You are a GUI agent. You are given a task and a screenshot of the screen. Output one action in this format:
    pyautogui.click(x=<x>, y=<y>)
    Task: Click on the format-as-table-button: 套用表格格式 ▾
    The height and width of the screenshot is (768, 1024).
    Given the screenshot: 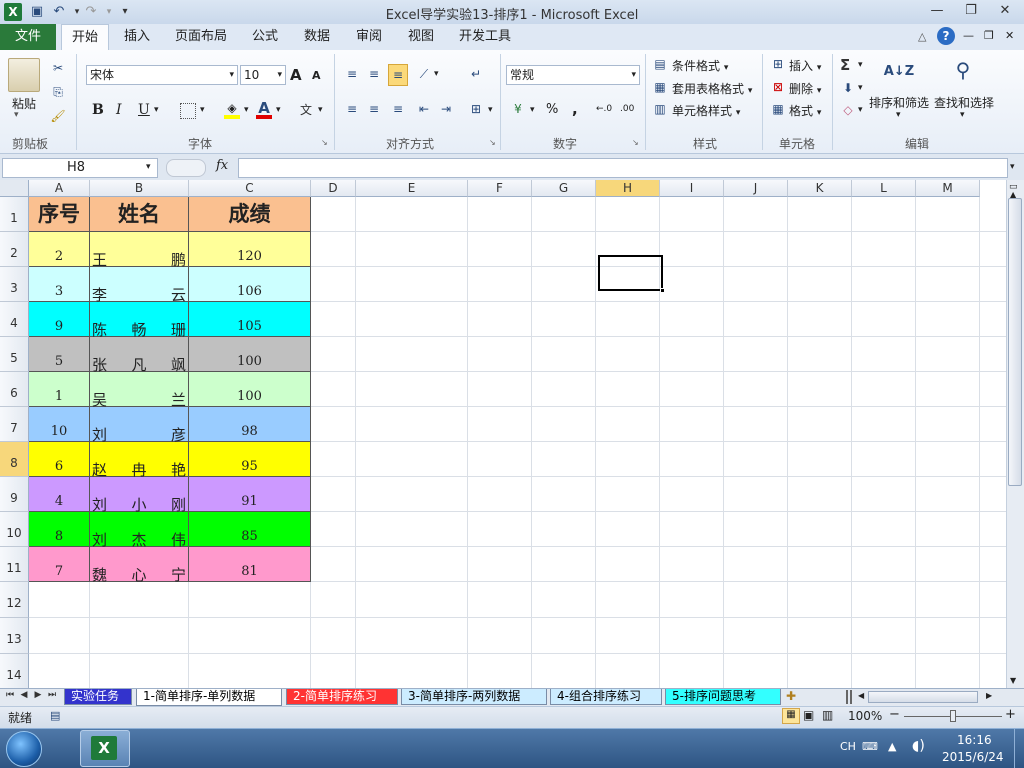 What is the action you would take?
    pyautogui.click(x=712, y=88)
    